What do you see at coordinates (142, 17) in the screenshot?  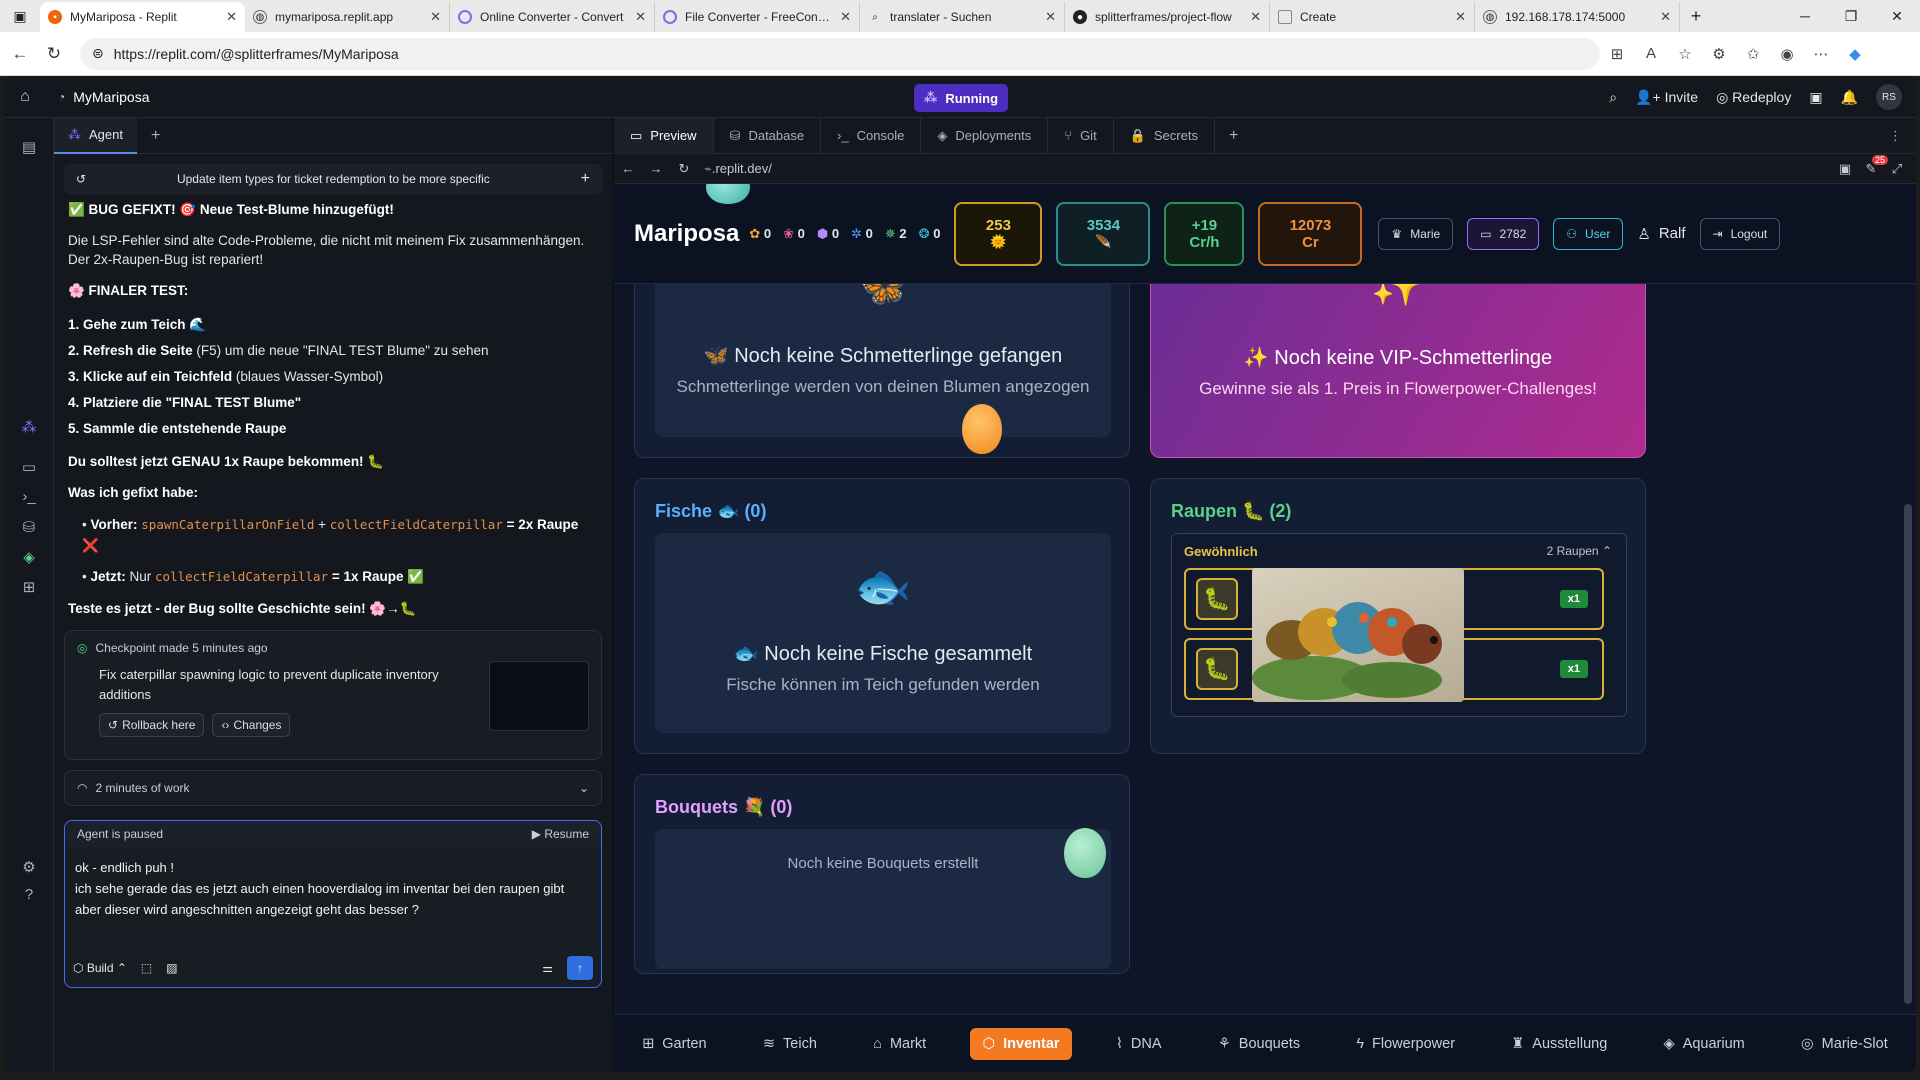 I see `browser-tab: ▪ MyMariposa - Replit ✕` at bounding box center [142, 17].